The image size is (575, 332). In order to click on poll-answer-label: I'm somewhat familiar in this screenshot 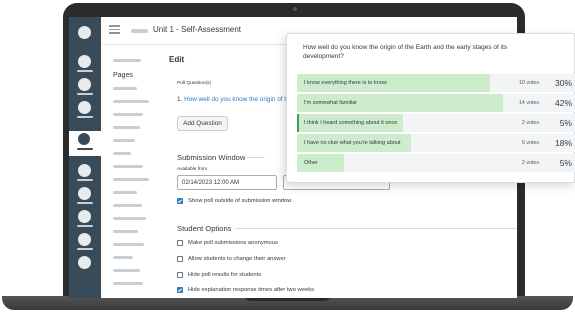, I will do `click(331, 102)`.